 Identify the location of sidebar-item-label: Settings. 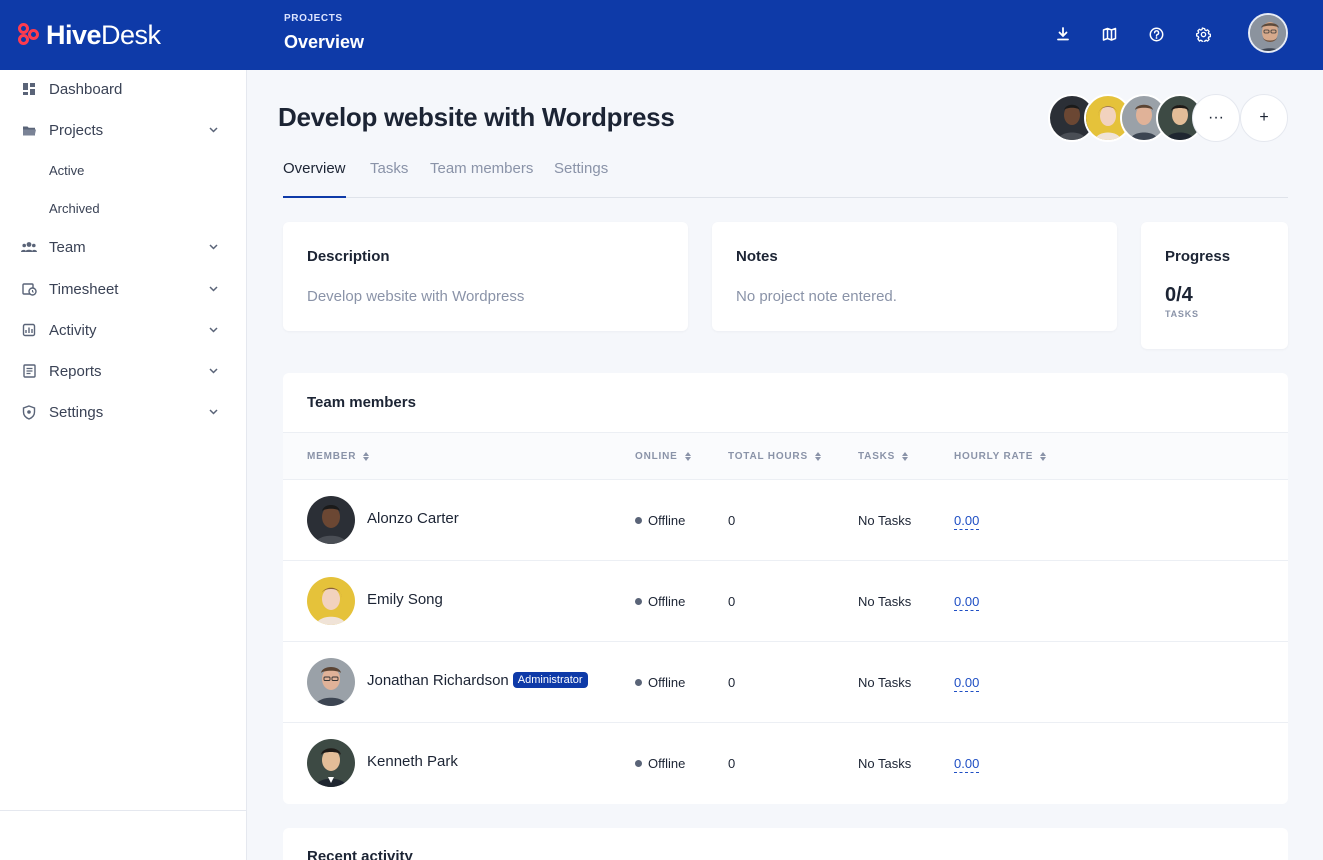
(76, 412).